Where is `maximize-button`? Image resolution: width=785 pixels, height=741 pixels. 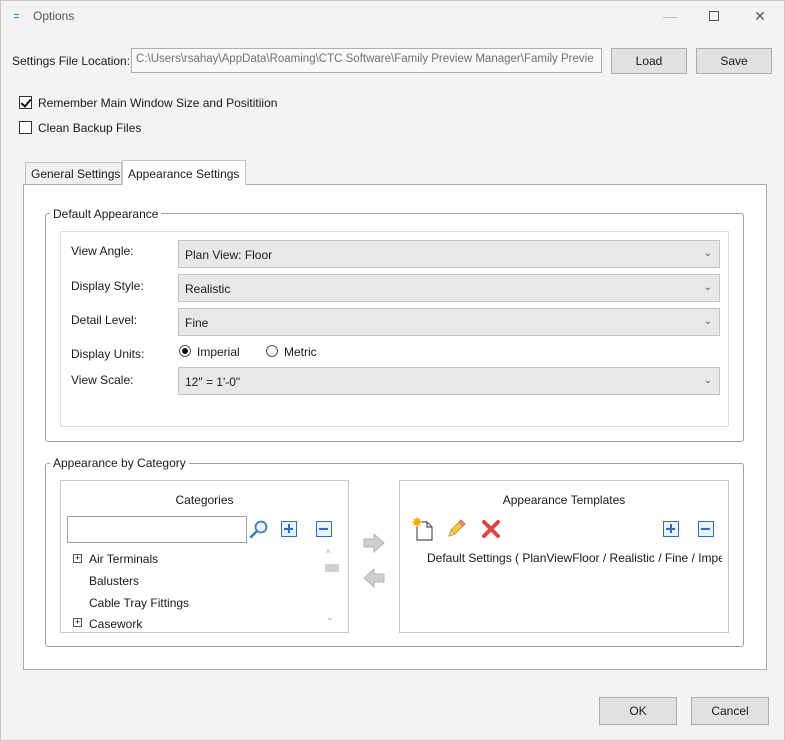
maximize-button is located at coordinates (714, 17).